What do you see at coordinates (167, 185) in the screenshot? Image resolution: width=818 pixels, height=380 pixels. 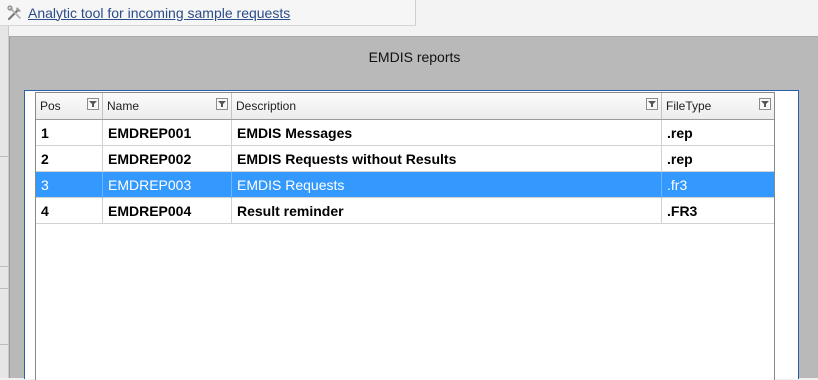 I see `cell-name: EMDREP003` at bounding box center [167, 185].